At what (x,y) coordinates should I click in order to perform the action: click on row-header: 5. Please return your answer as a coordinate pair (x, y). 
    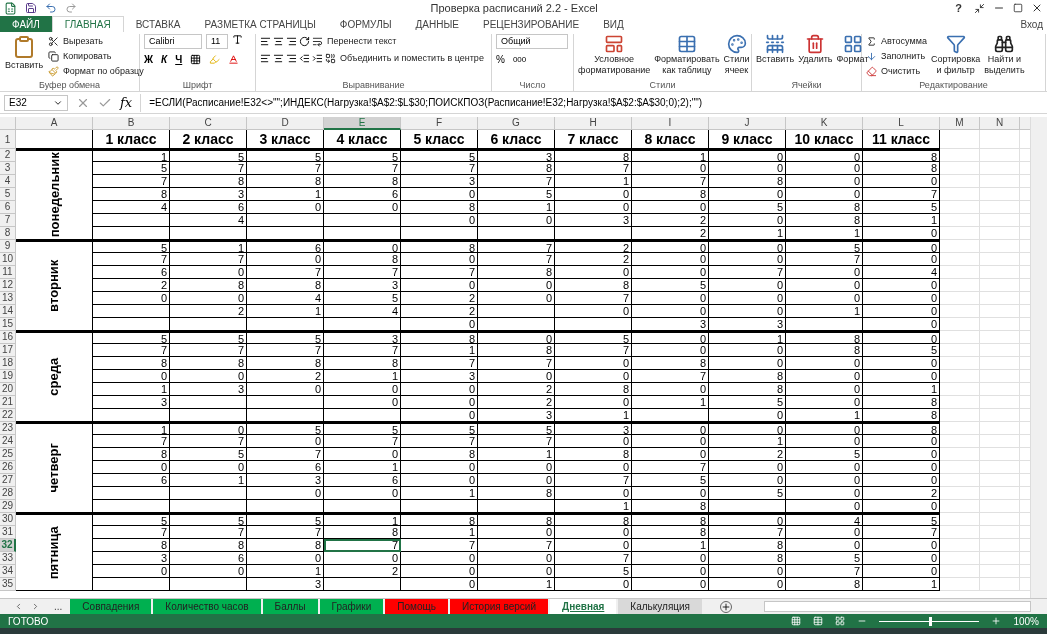
    Looking at the image, I should click on (8, 194).